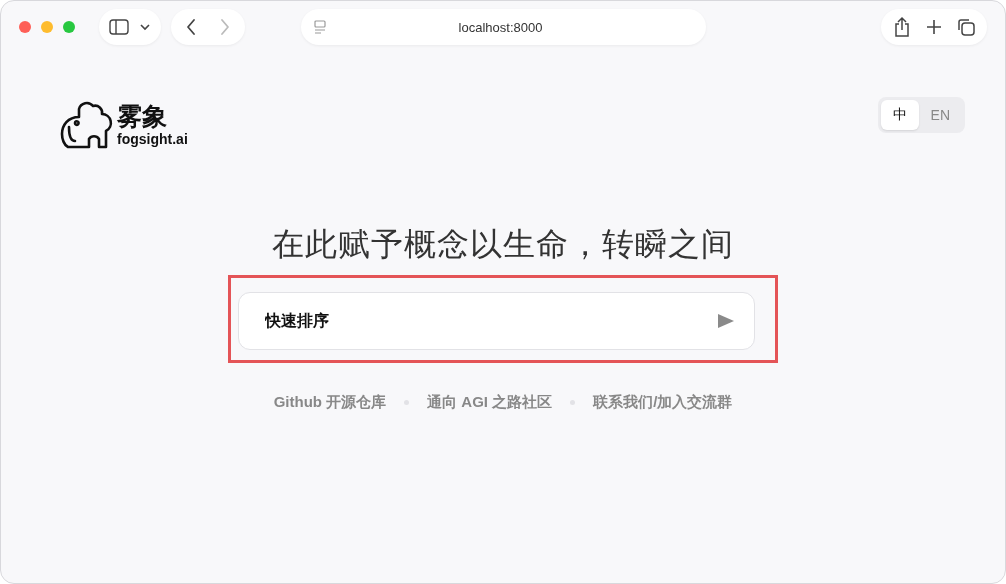 The height and width of the screenshot is (584, 1006). What do you see at coordinates (490, 402) in the screenshot?
I see `footer-link: 通向 AGI 之路社区` at bounding box center [490, 402].